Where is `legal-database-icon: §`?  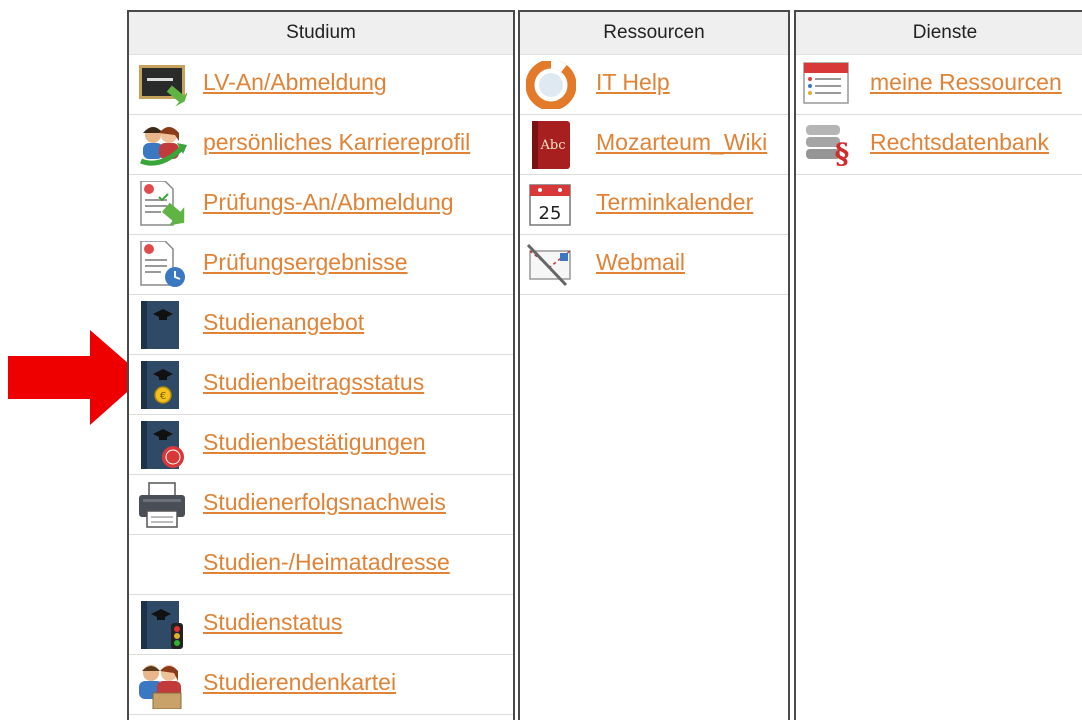 legal-database-icon: § is located at coordinates (828, 147).